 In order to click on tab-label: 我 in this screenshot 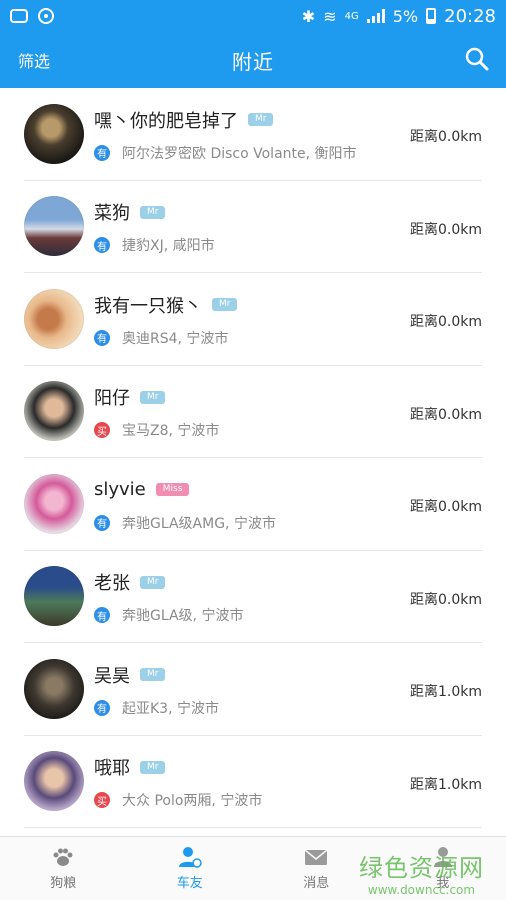, I will do `click(443, 883)`.